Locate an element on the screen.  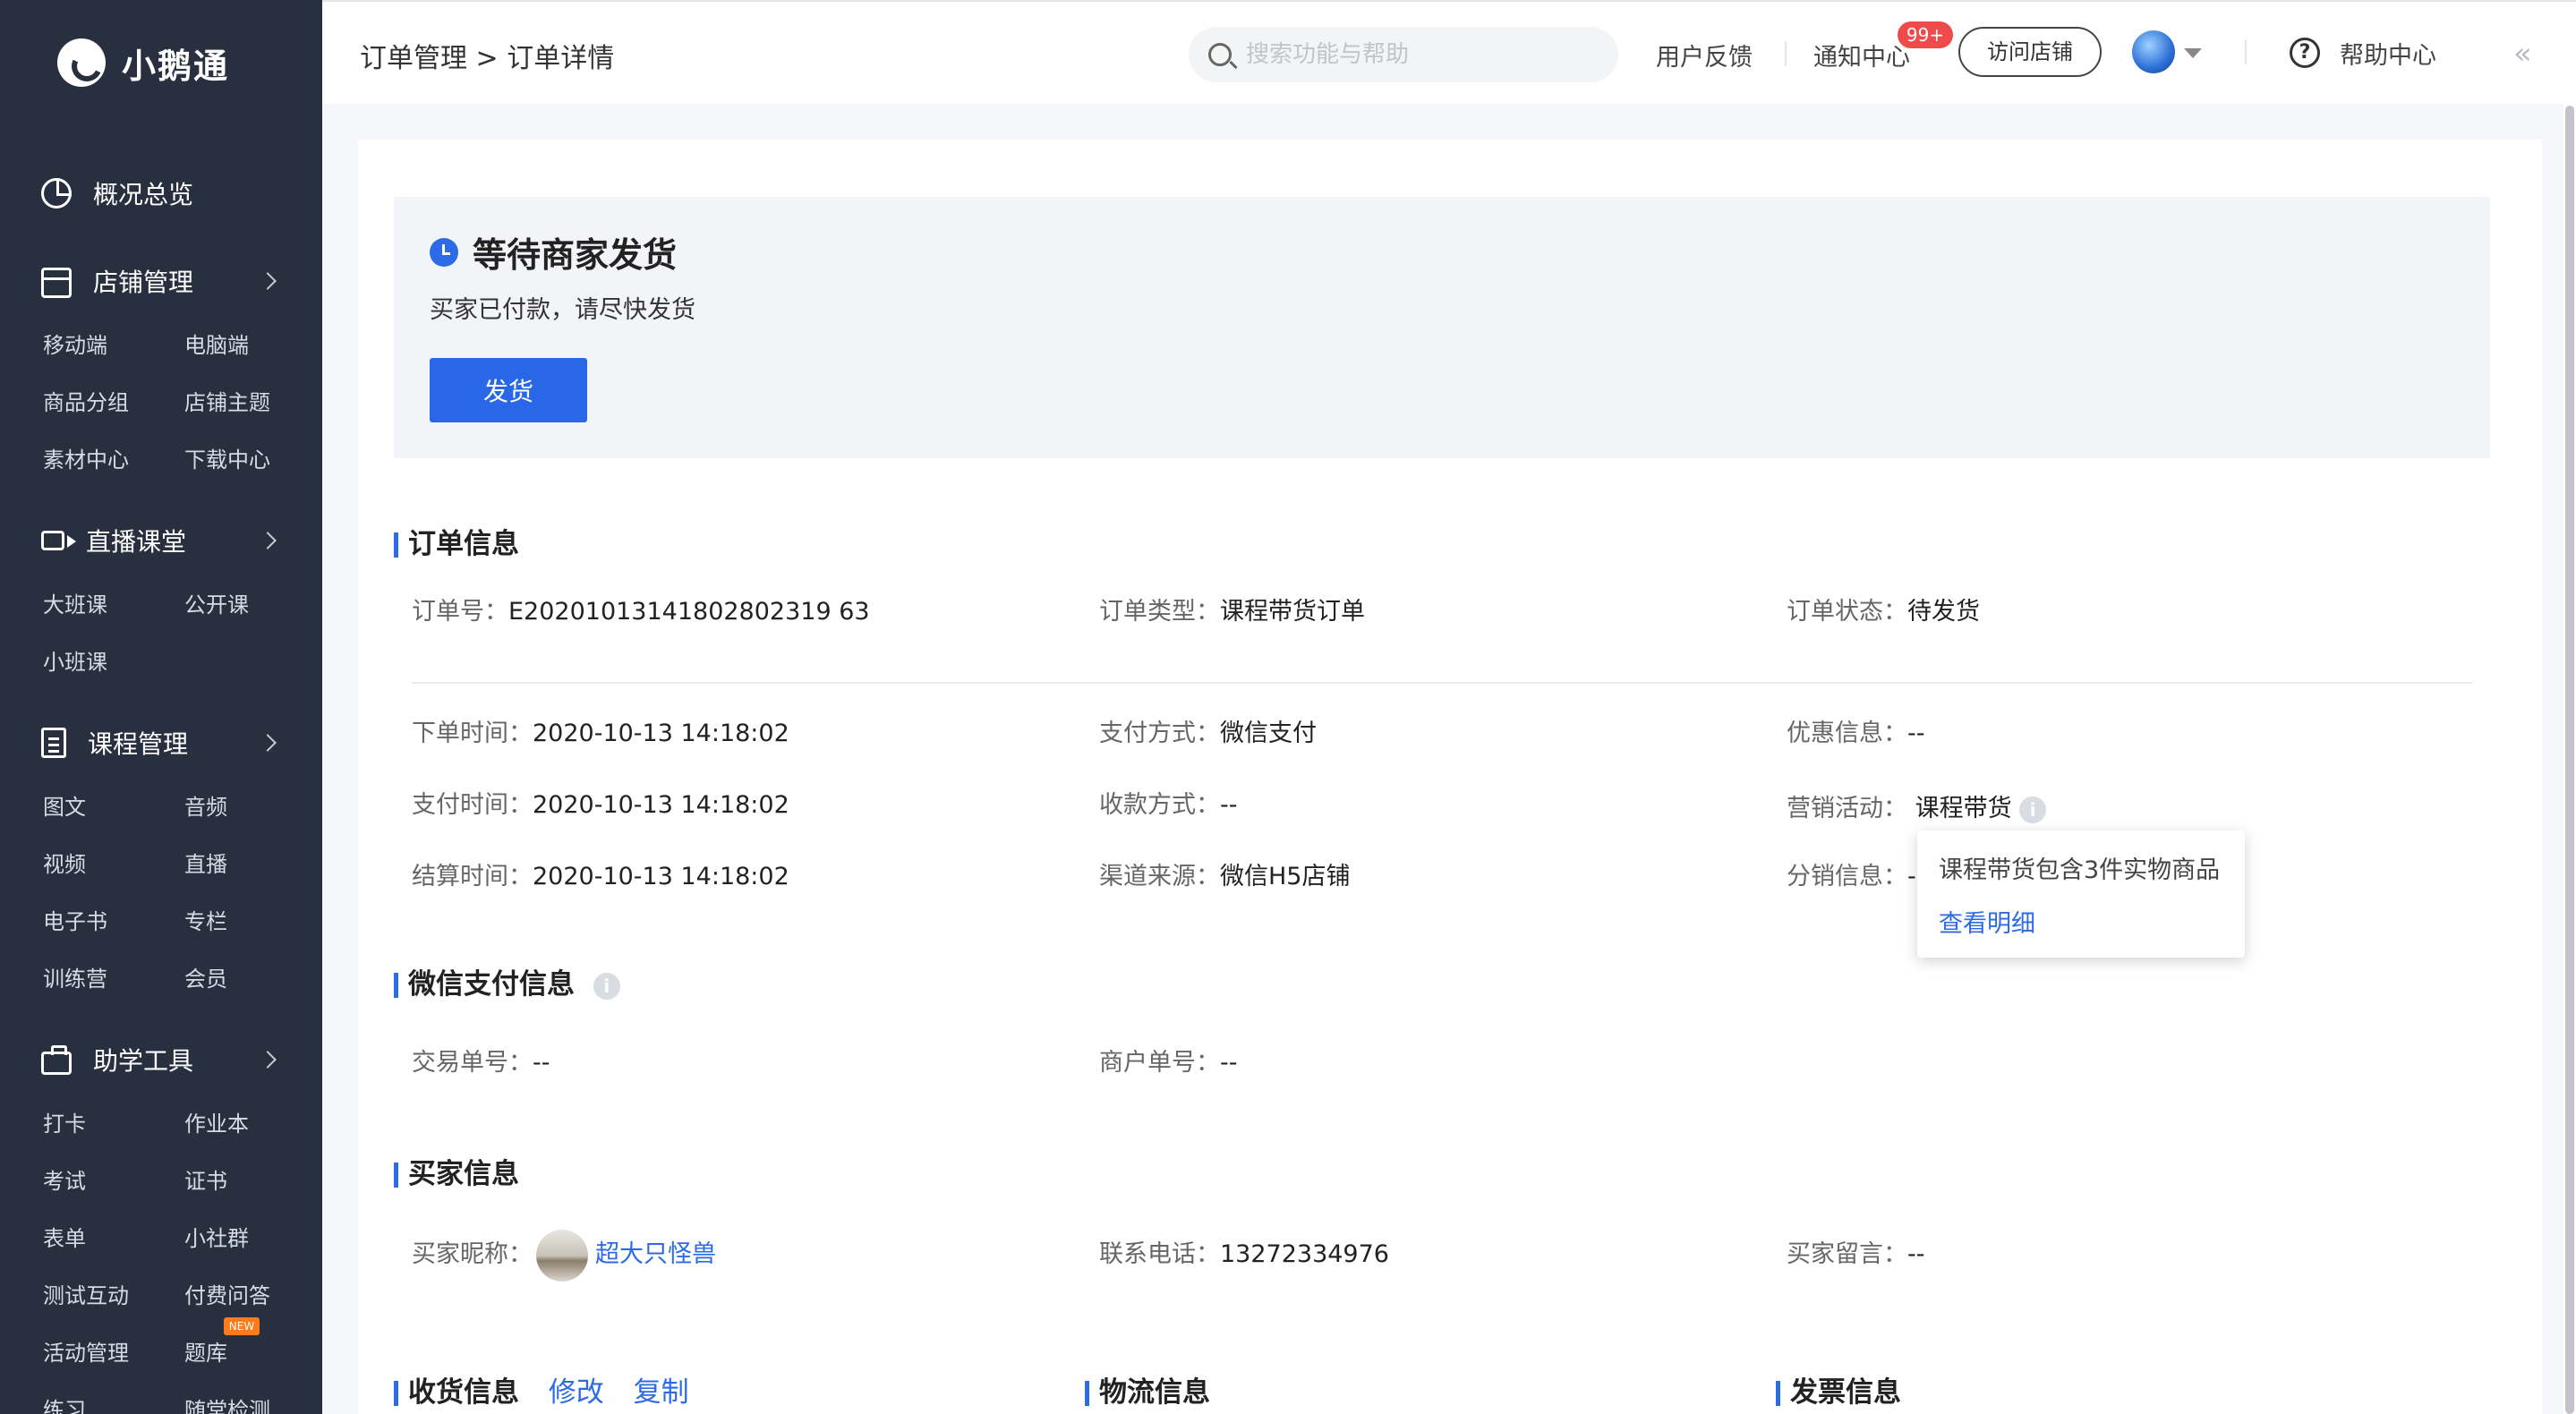
notification-count-badge: 99+ is located at coordinates (1925, 34).